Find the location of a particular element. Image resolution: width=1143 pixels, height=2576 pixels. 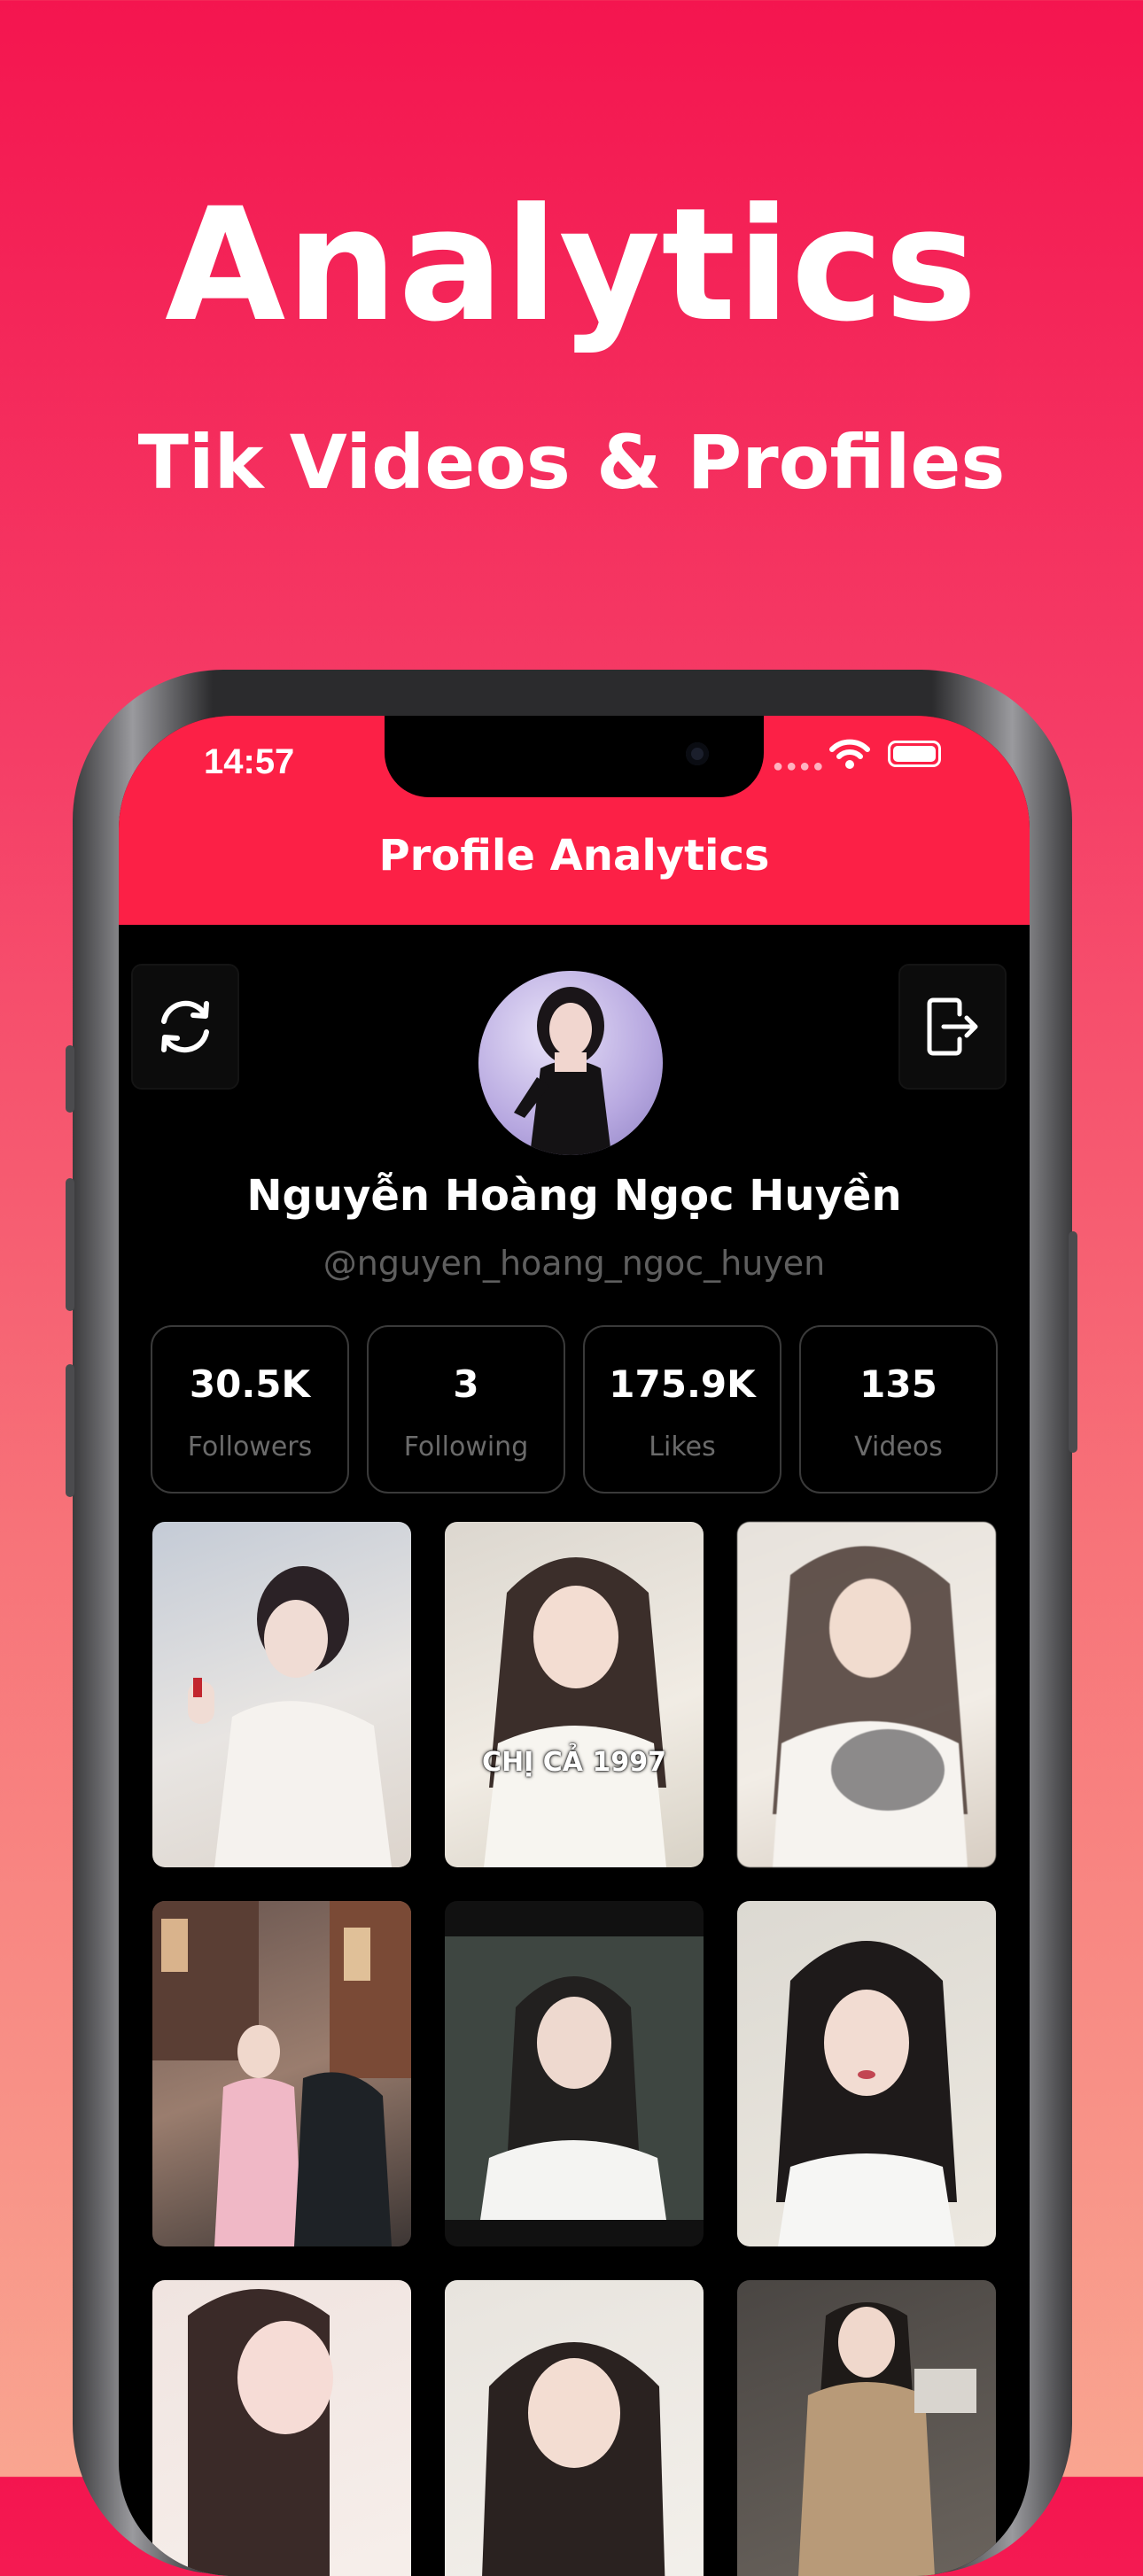

dynamic-notch is located at coordinates (574, 756).